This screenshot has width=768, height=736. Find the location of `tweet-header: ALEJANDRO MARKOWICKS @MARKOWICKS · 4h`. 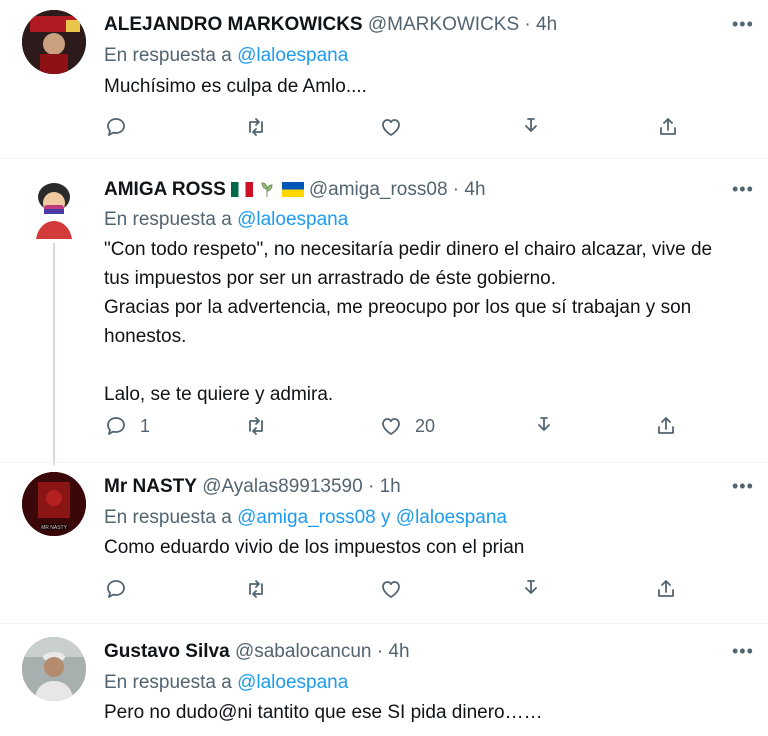

tweet-header: ALEJANDRO MARKOWICKS @MARKOWICKS · 4h is located at coordinates (330, 25).